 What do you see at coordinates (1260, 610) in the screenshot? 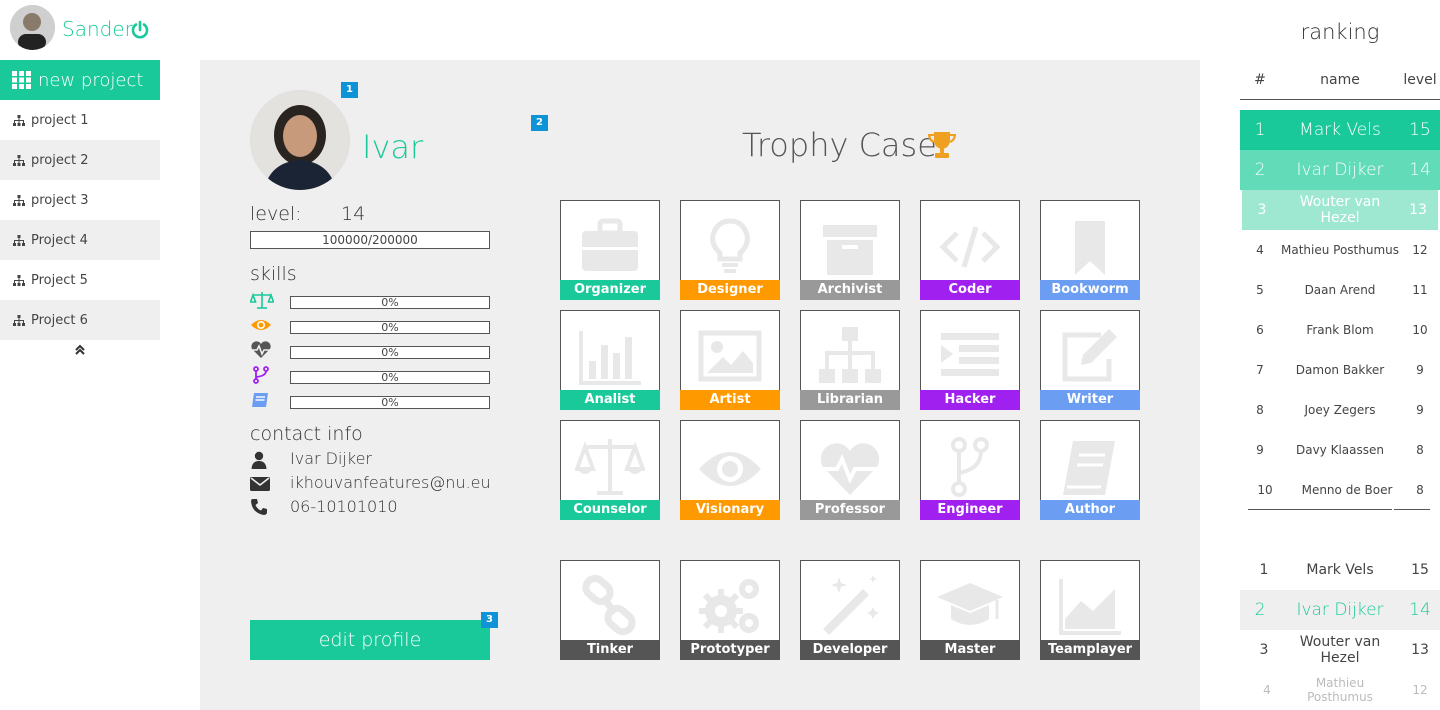
I see `rank-cell: 2` at bounding box center [1260, 610].